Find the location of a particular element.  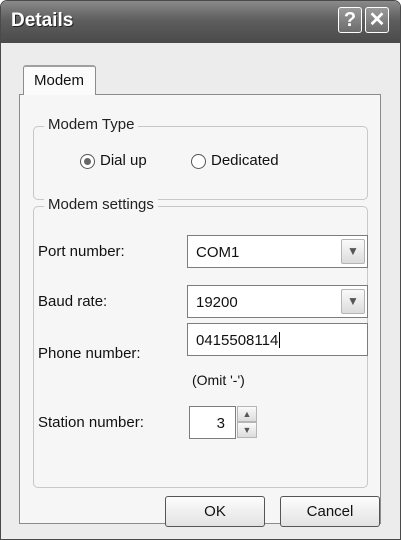

dedicated-label: Dedicated is located at coordinates (245, 160).